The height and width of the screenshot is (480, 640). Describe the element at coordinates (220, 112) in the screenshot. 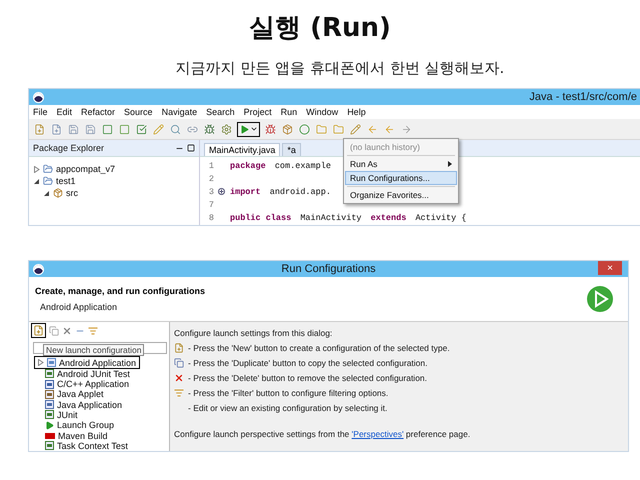

I see `menu-item: Search` at that location.